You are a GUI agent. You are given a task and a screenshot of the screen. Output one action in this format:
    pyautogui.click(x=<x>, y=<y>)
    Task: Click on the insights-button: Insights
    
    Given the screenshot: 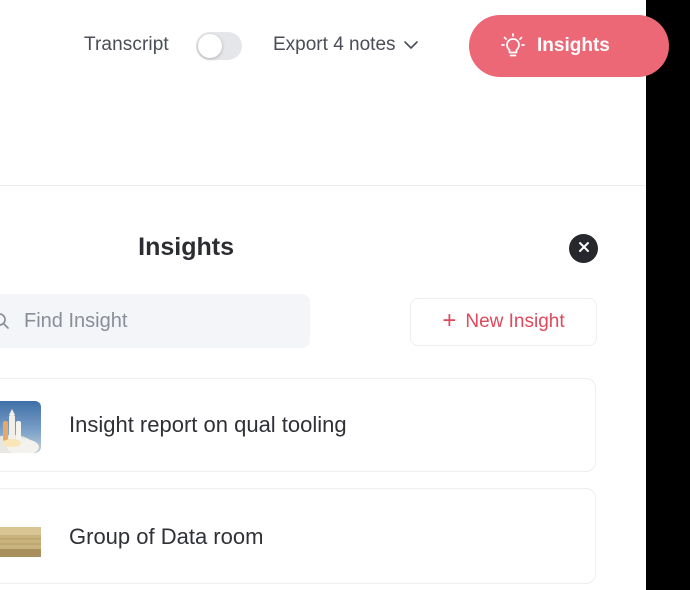 What is the action you would take?
    pyautogui.click(x=569, y=46)
    